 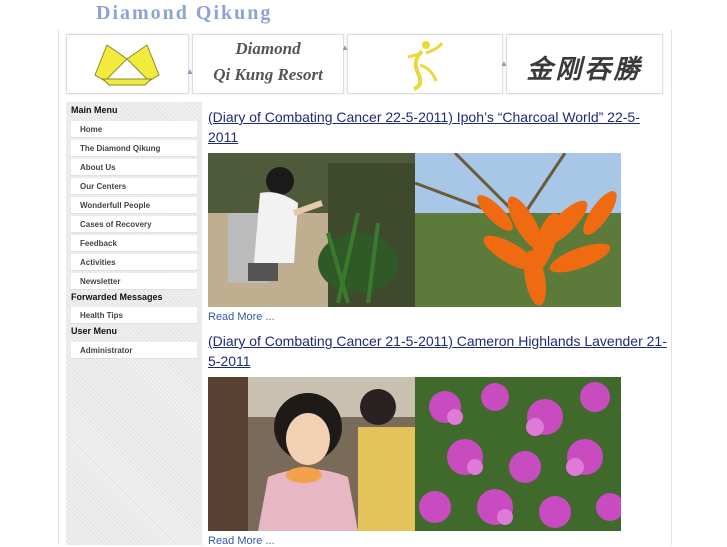 What do you see at coordinates (268, 64) in the screenshot?
I see `banner-resort-title: Diamond Qi Kung Resort` at bounding box center [268, 64].